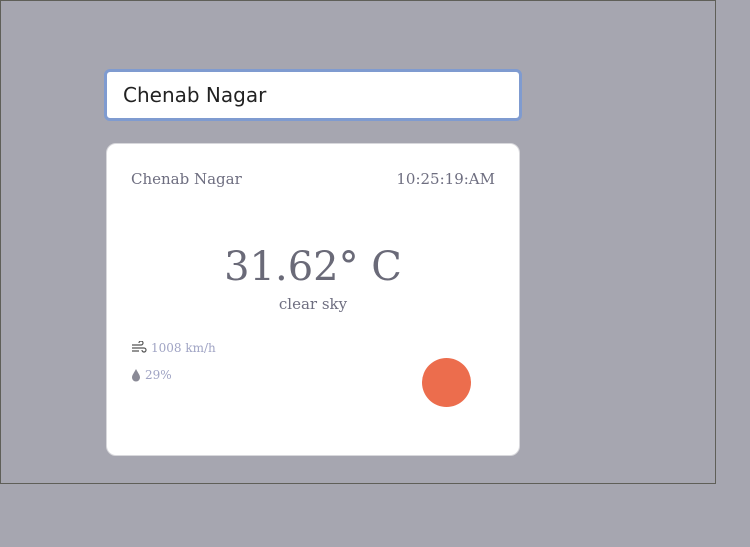  What do you see at coordinates (139, 347) in the screenshot?
I see `wind-icon` at bounding box center [139, 347].